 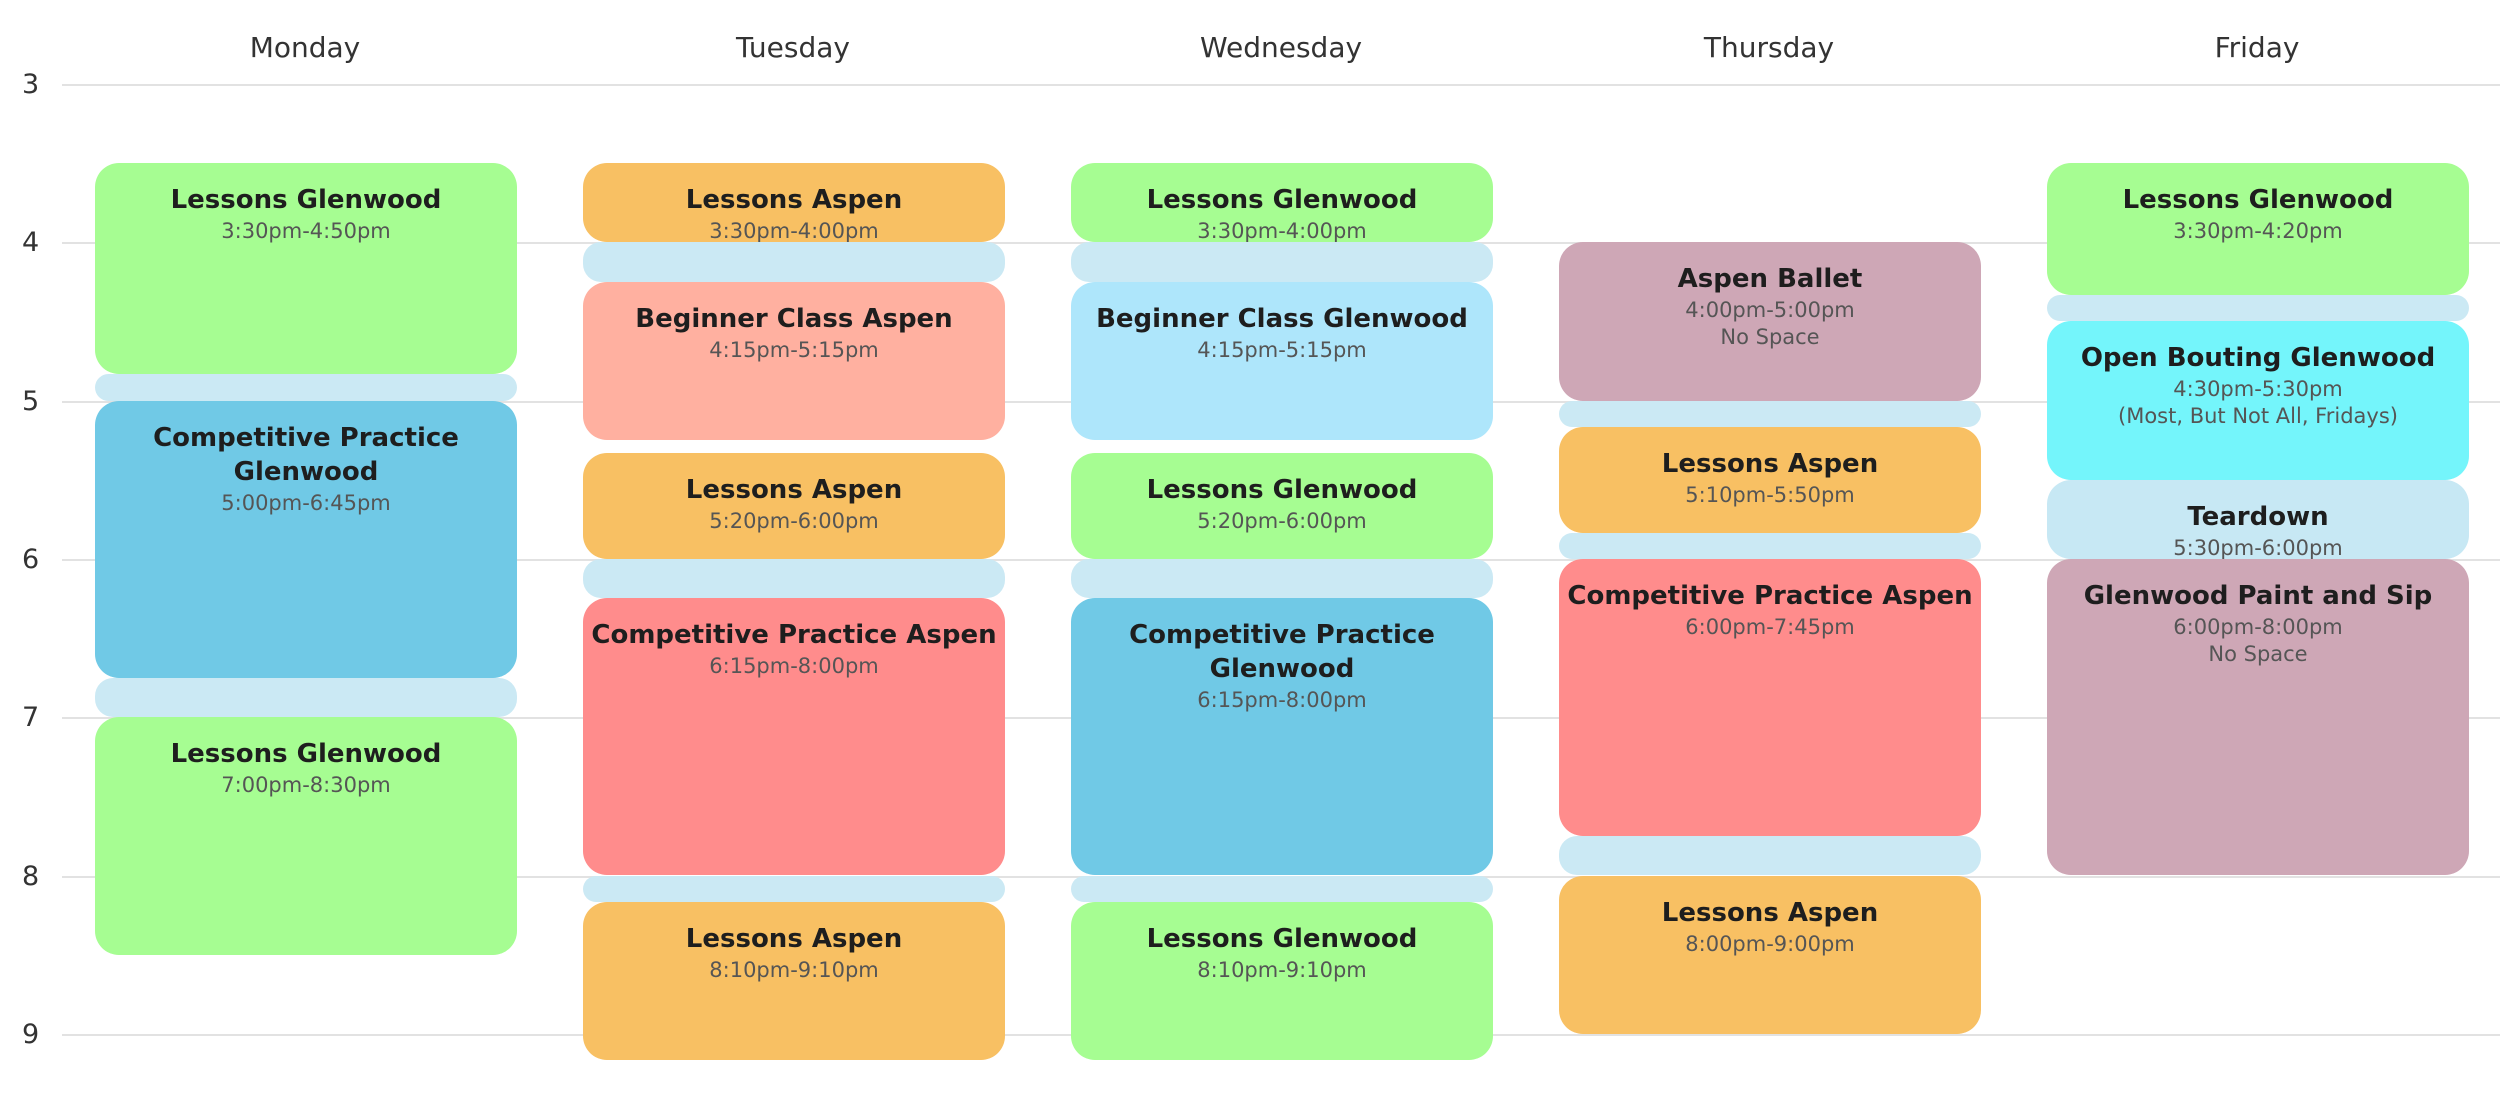 I want to click on event-lessons-aspen: Lessons Aspen 3:30pm-4:00pm, so click(x=794, y=203).